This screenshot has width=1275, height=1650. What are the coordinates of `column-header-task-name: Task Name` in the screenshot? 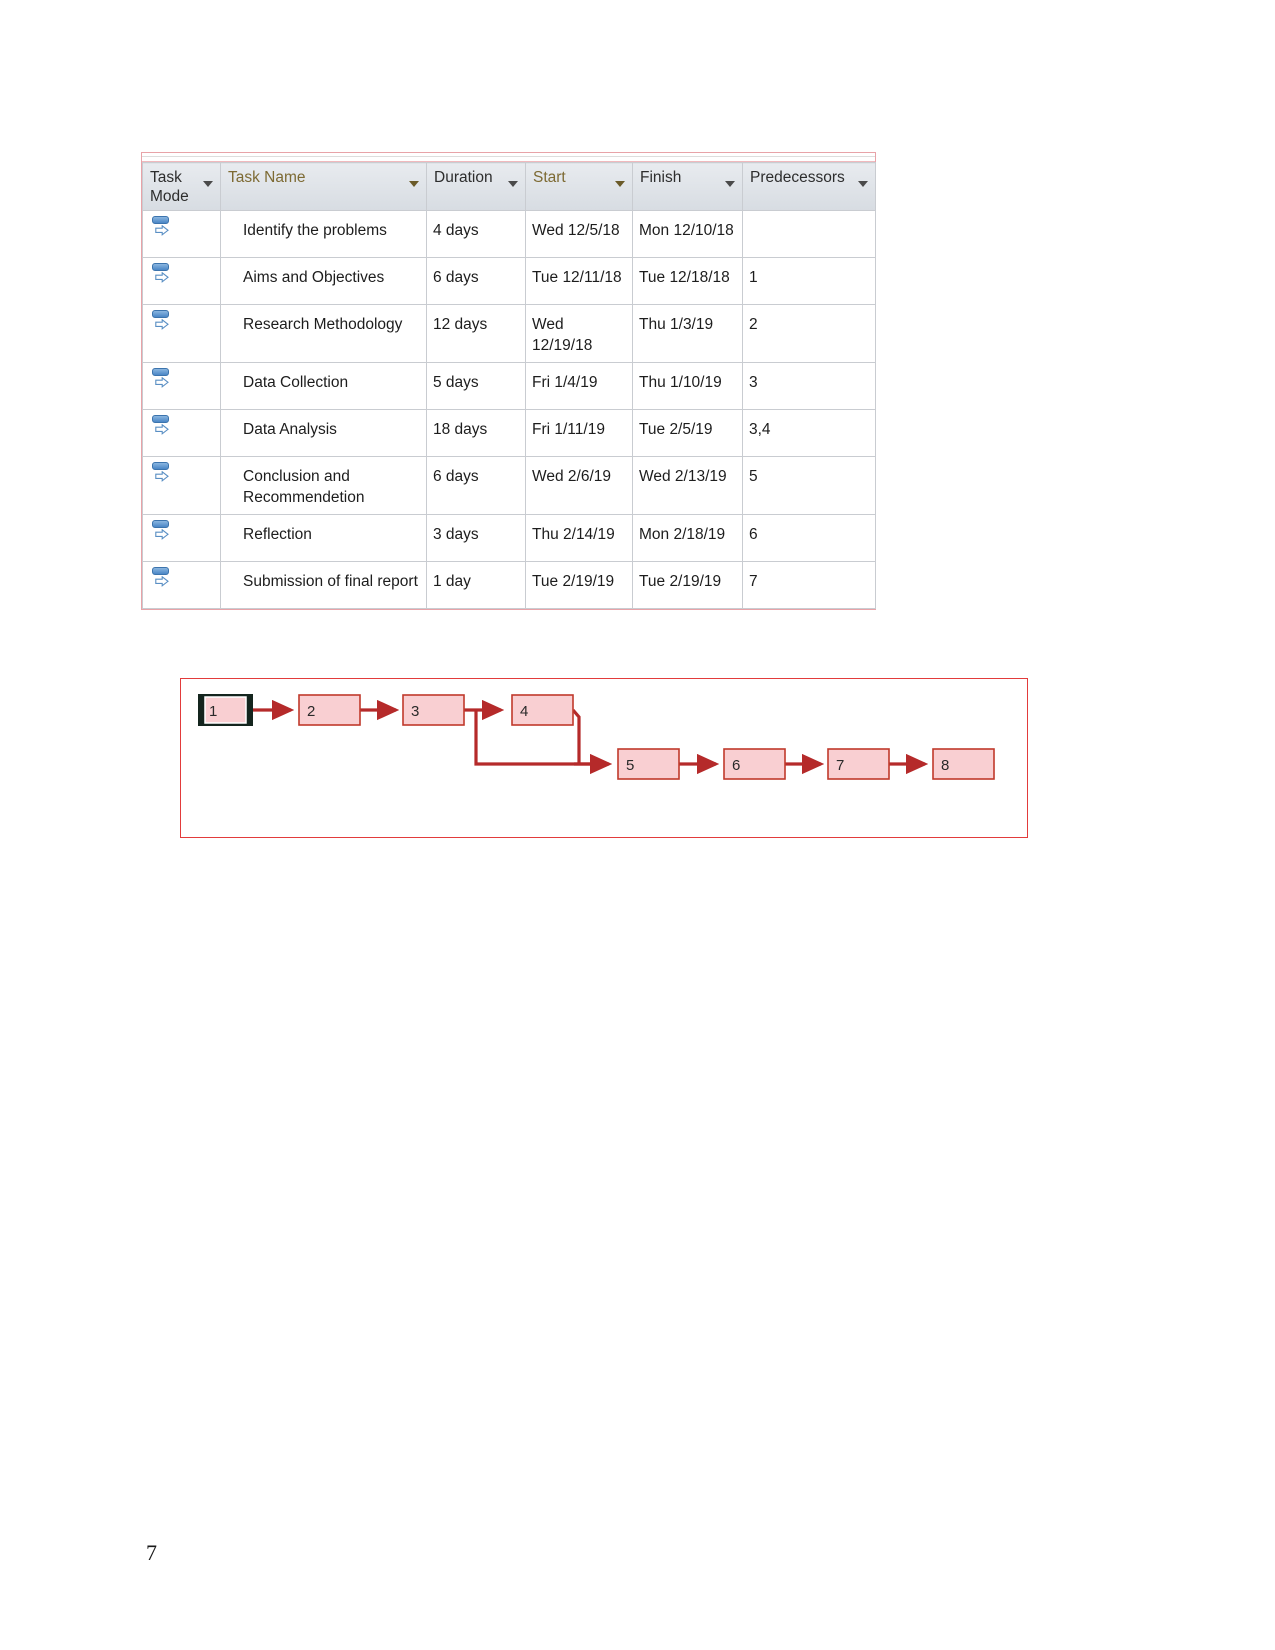 It's located at (323, 186).